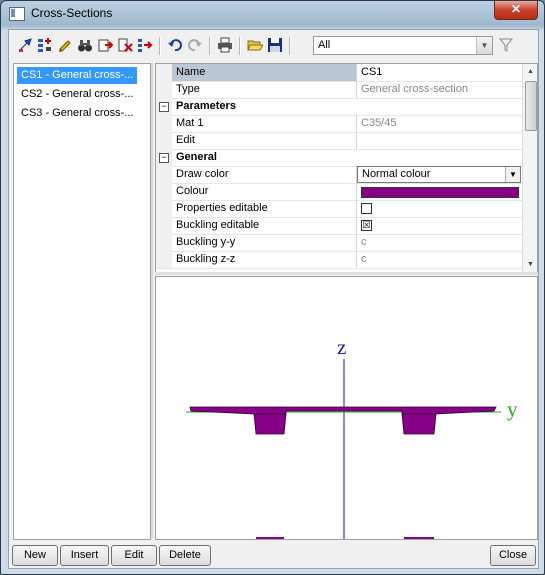 Image resolution: width=545 pixels, height=575 pixels. What do you see at coordinates (339, 209) in the screenshot?
I see `prop-row-properties-editable: Properties editable` at bounding box center [339, 209].